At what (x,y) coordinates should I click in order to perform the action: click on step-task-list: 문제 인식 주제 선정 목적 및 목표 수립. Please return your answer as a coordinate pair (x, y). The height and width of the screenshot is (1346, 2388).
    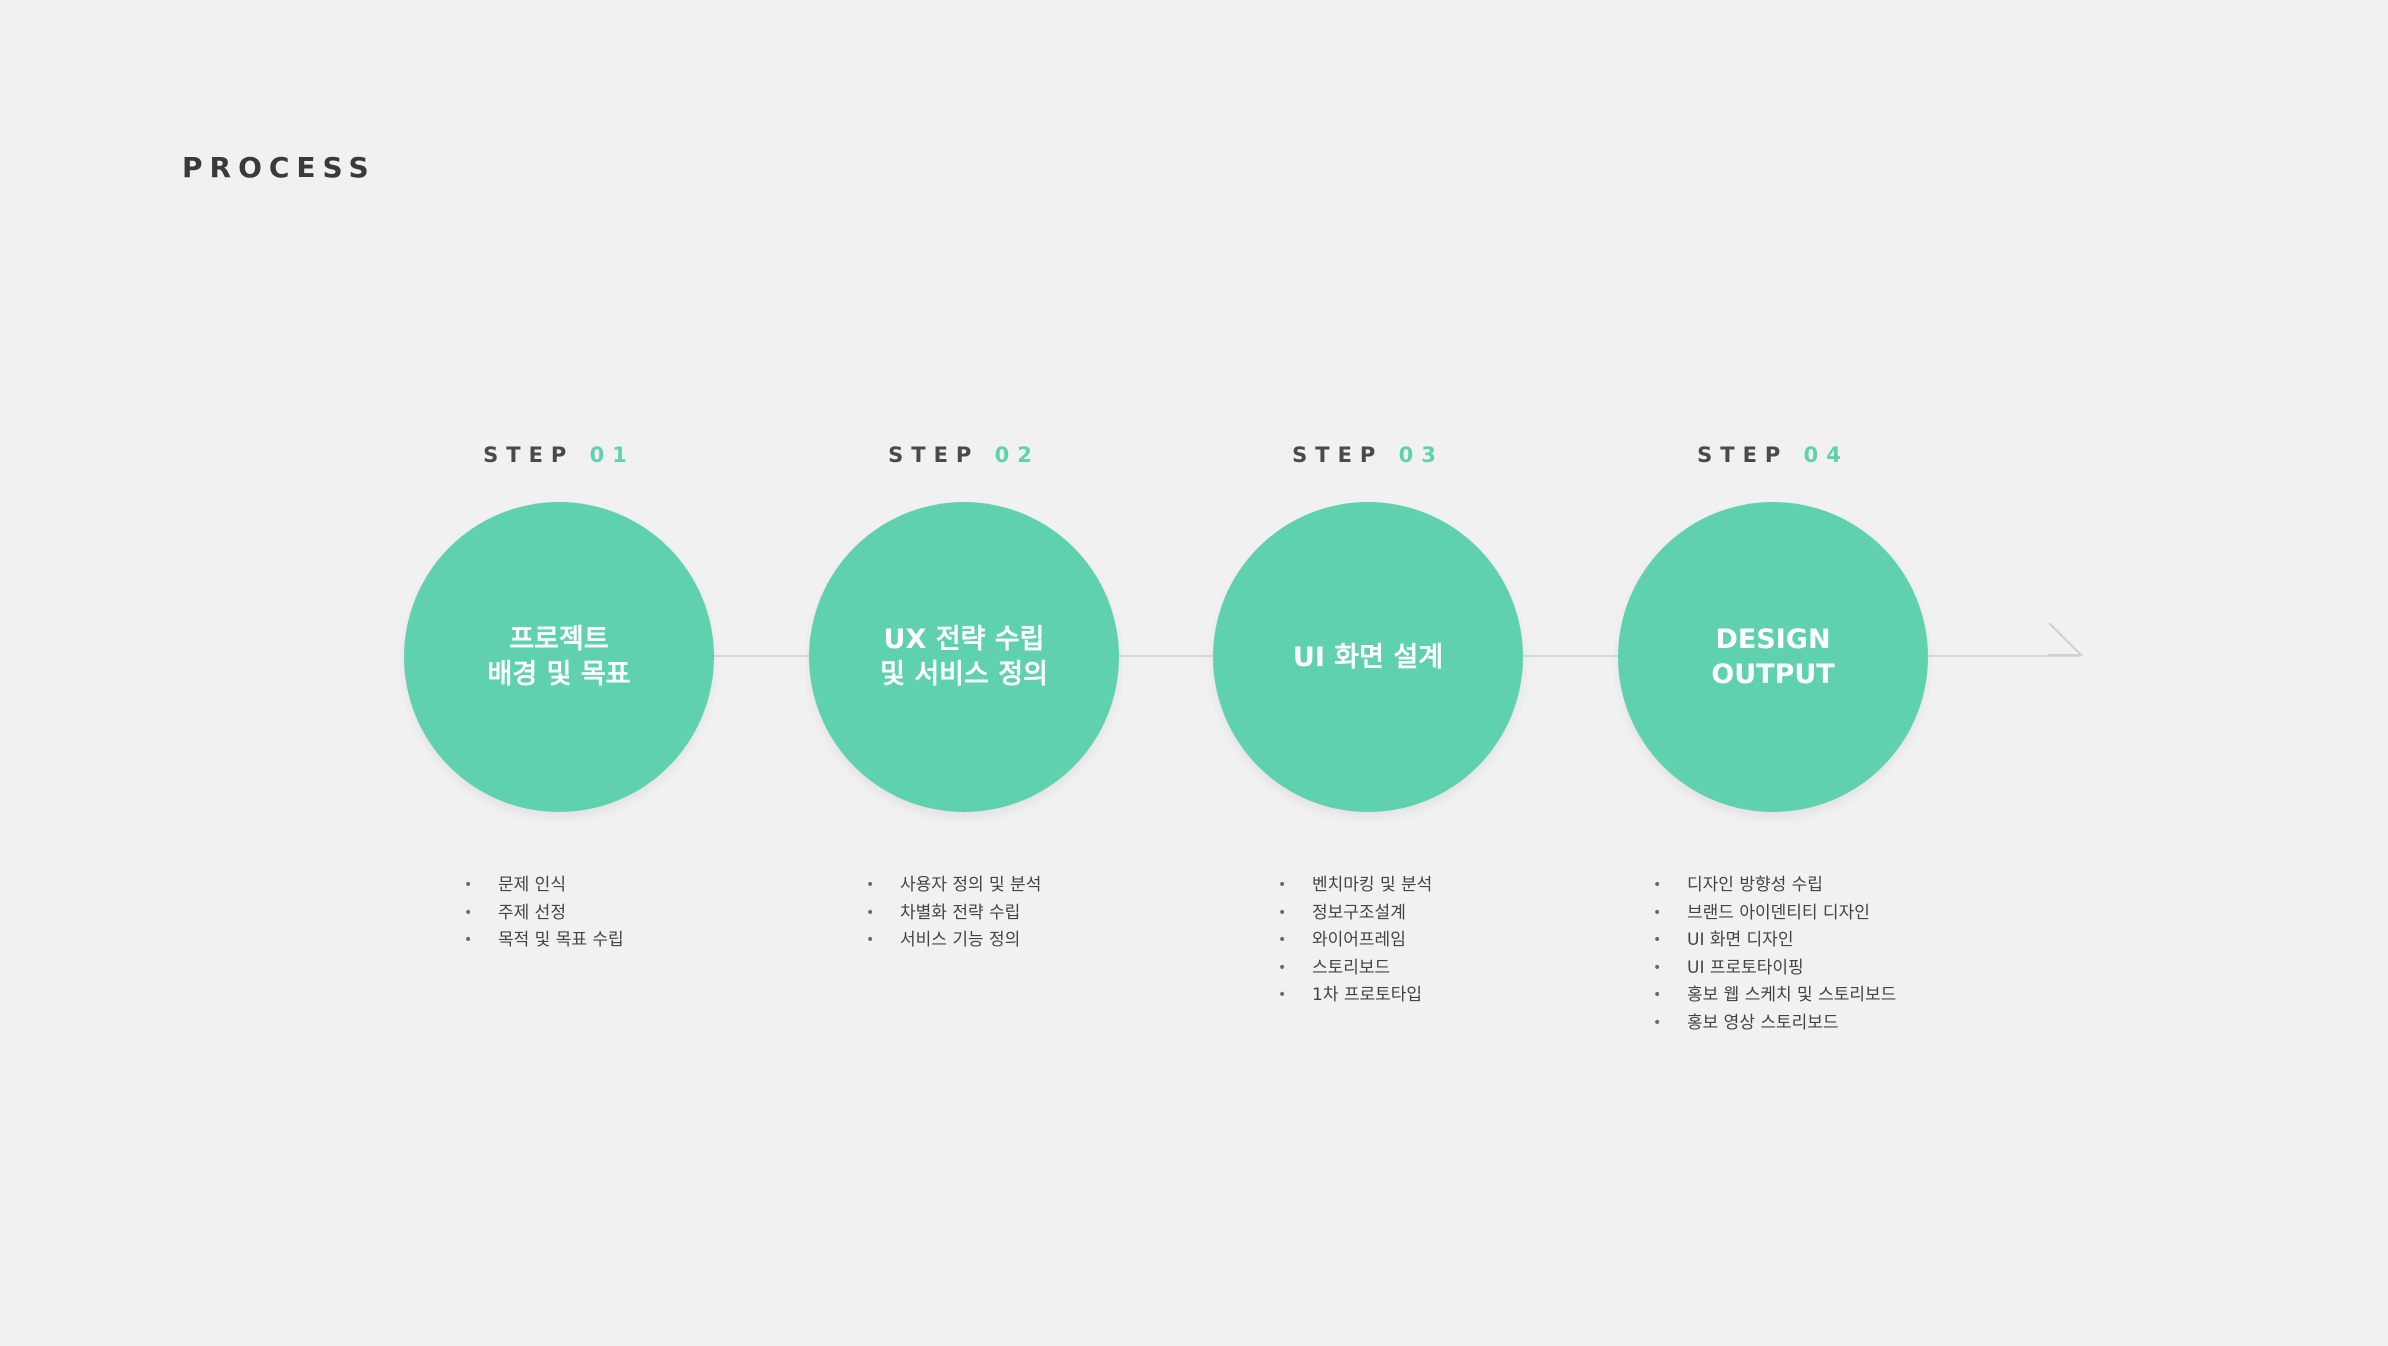
    Looking at the image, I should click on (544, 913).